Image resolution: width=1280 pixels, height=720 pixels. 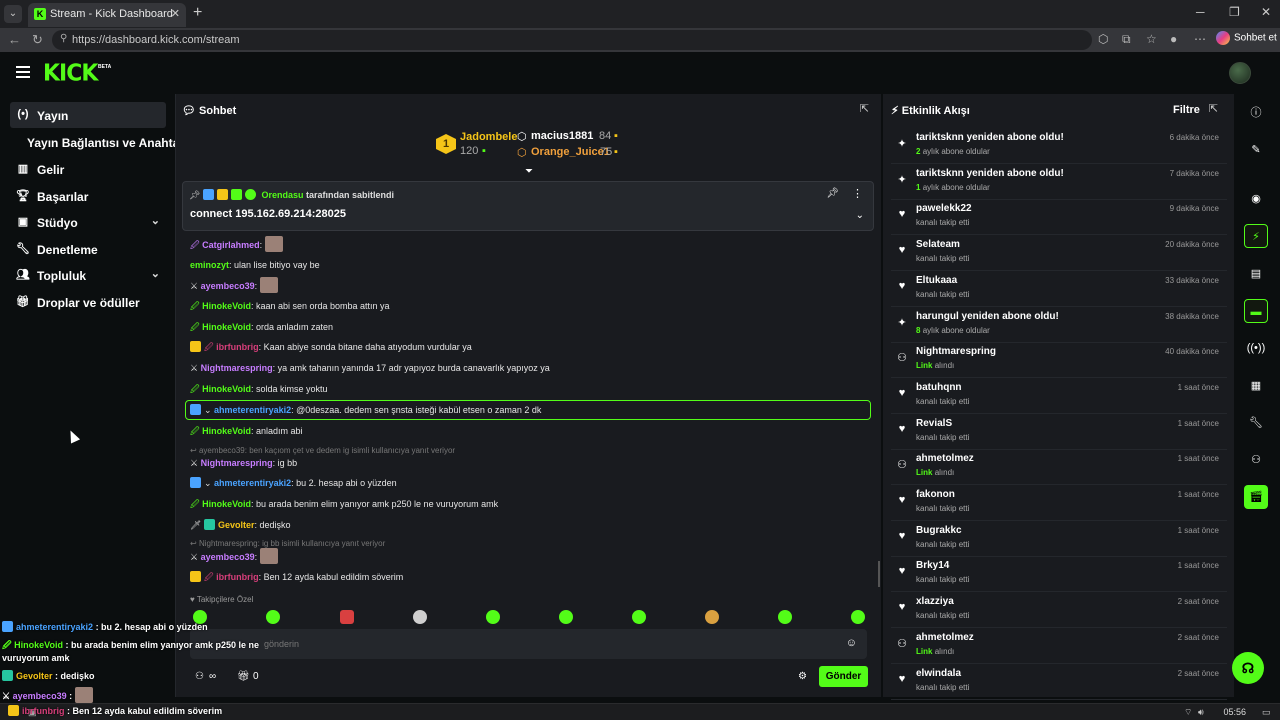 I want to click on chat-scrollbar, so click(x=879, y=574).